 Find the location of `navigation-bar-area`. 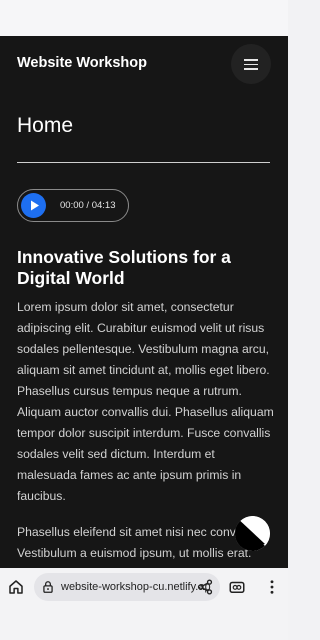

navigation-bar-area is located at coordinates (144, 623).